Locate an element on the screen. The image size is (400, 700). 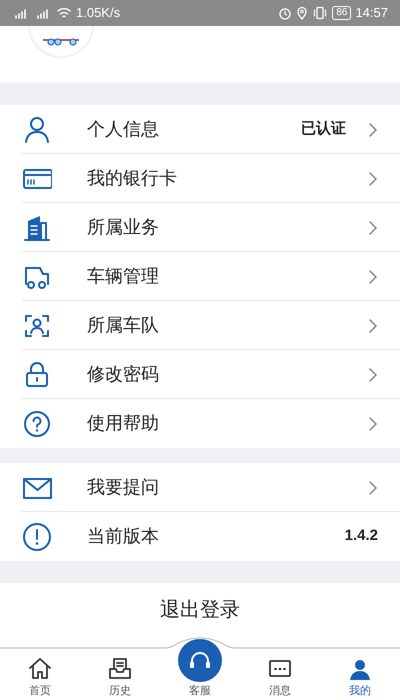
tab: 消息 is located at coordinates (280, 674).